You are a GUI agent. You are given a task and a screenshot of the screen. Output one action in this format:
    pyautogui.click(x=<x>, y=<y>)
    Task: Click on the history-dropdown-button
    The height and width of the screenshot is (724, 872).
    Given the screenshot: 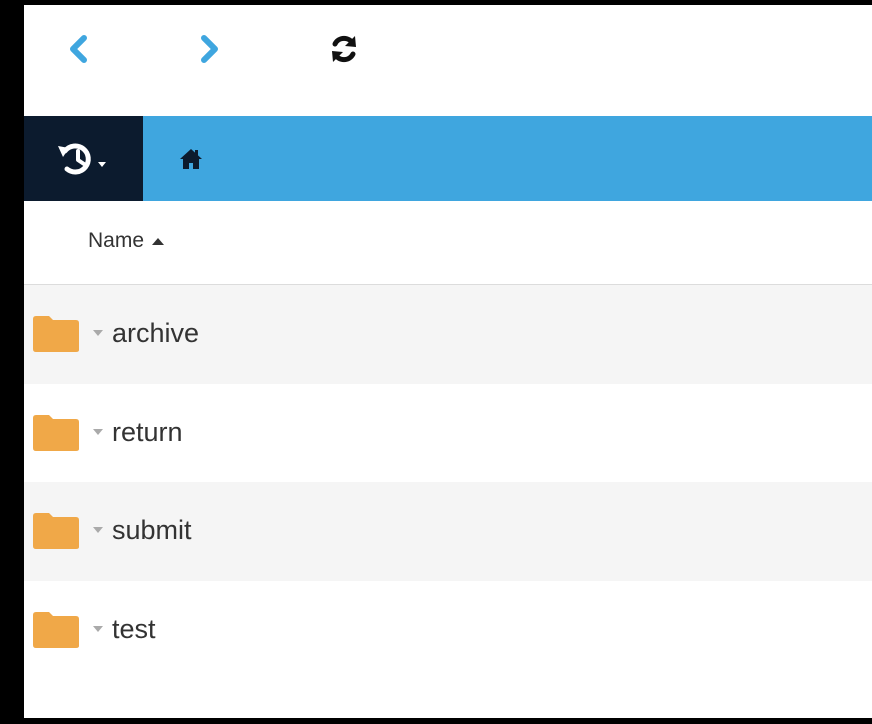 What is the action you would take?
    pyautogui.click(x=83, y=158)
    